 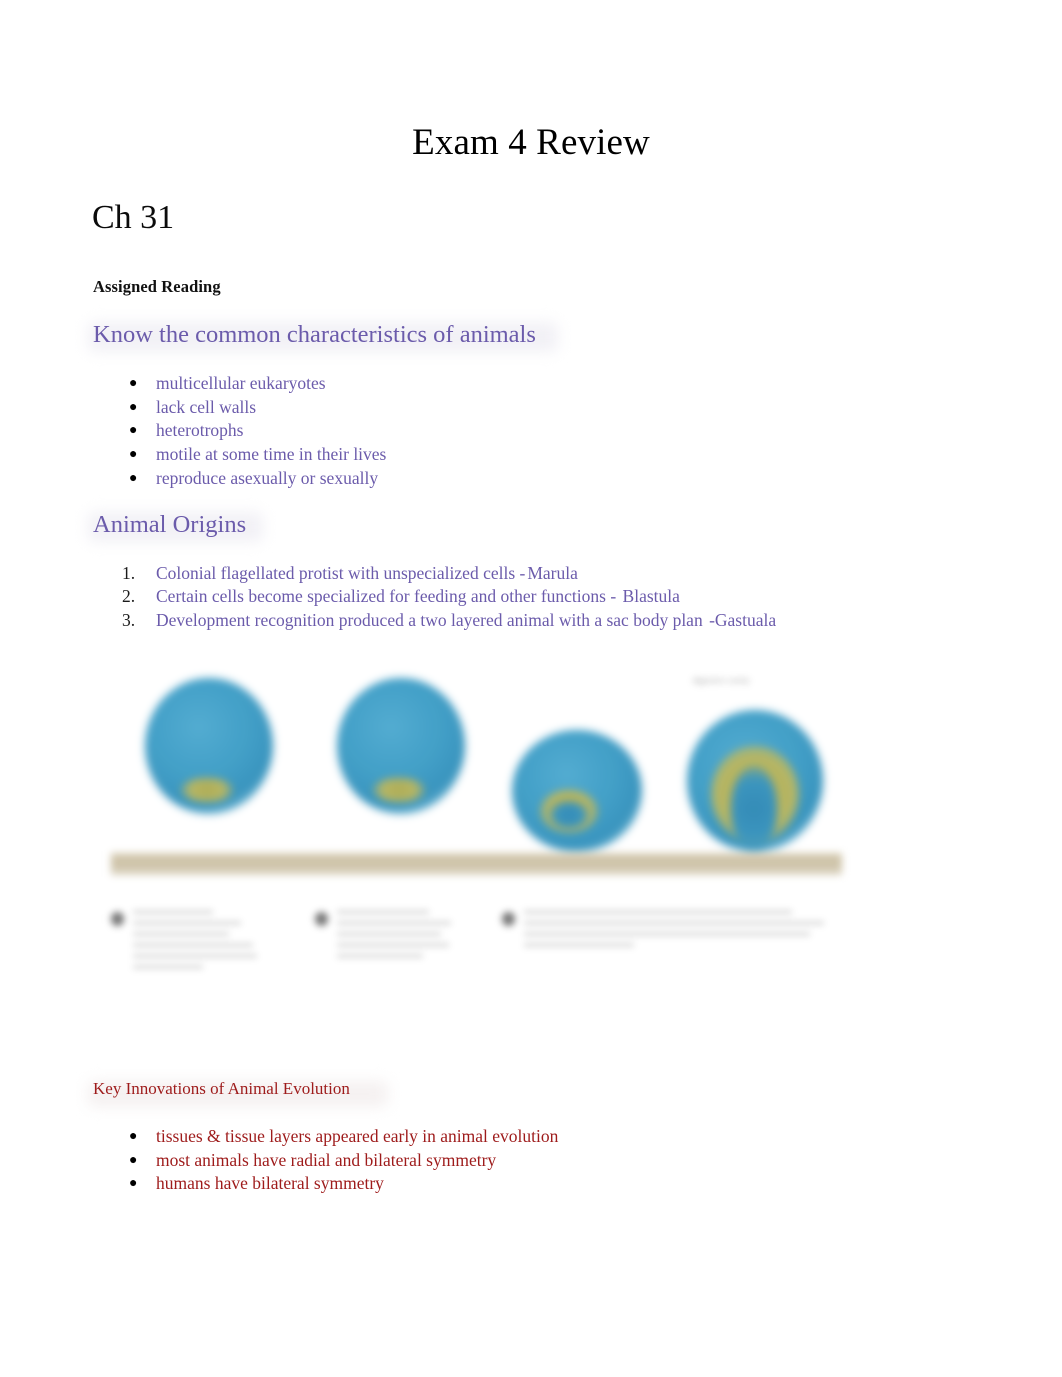 What do you see at coordinates (133, 217) in the screenshot?
I see `chapter-heading: Ch 31` at bounding box center [133, 217].